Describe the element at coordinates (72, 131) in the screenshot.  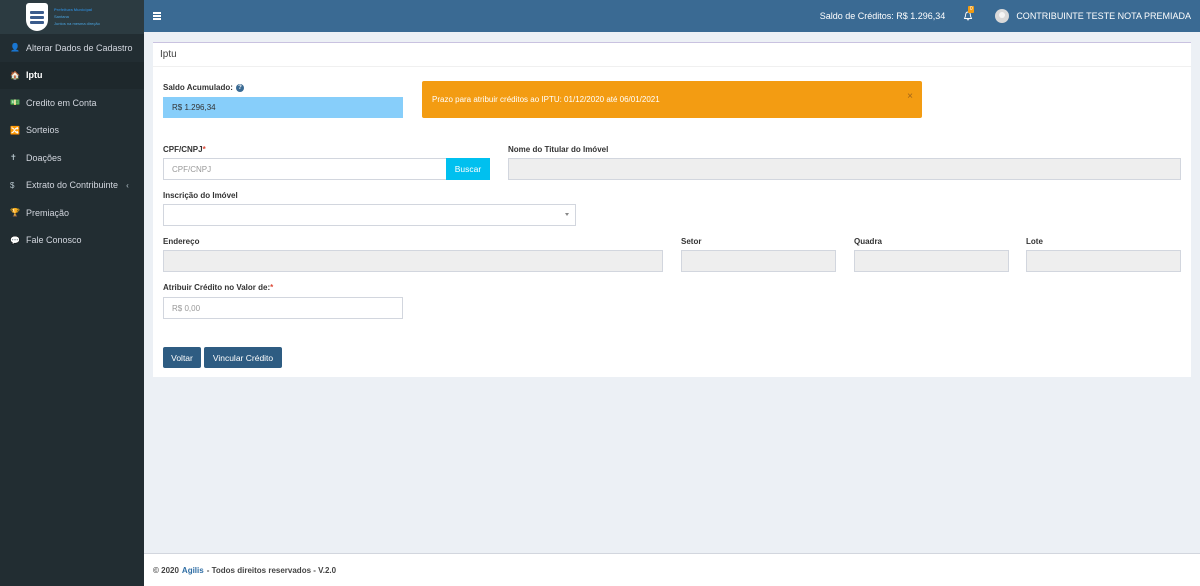
I see `sidebar-item-sorteios: 🔀 Sorteios` at that location.